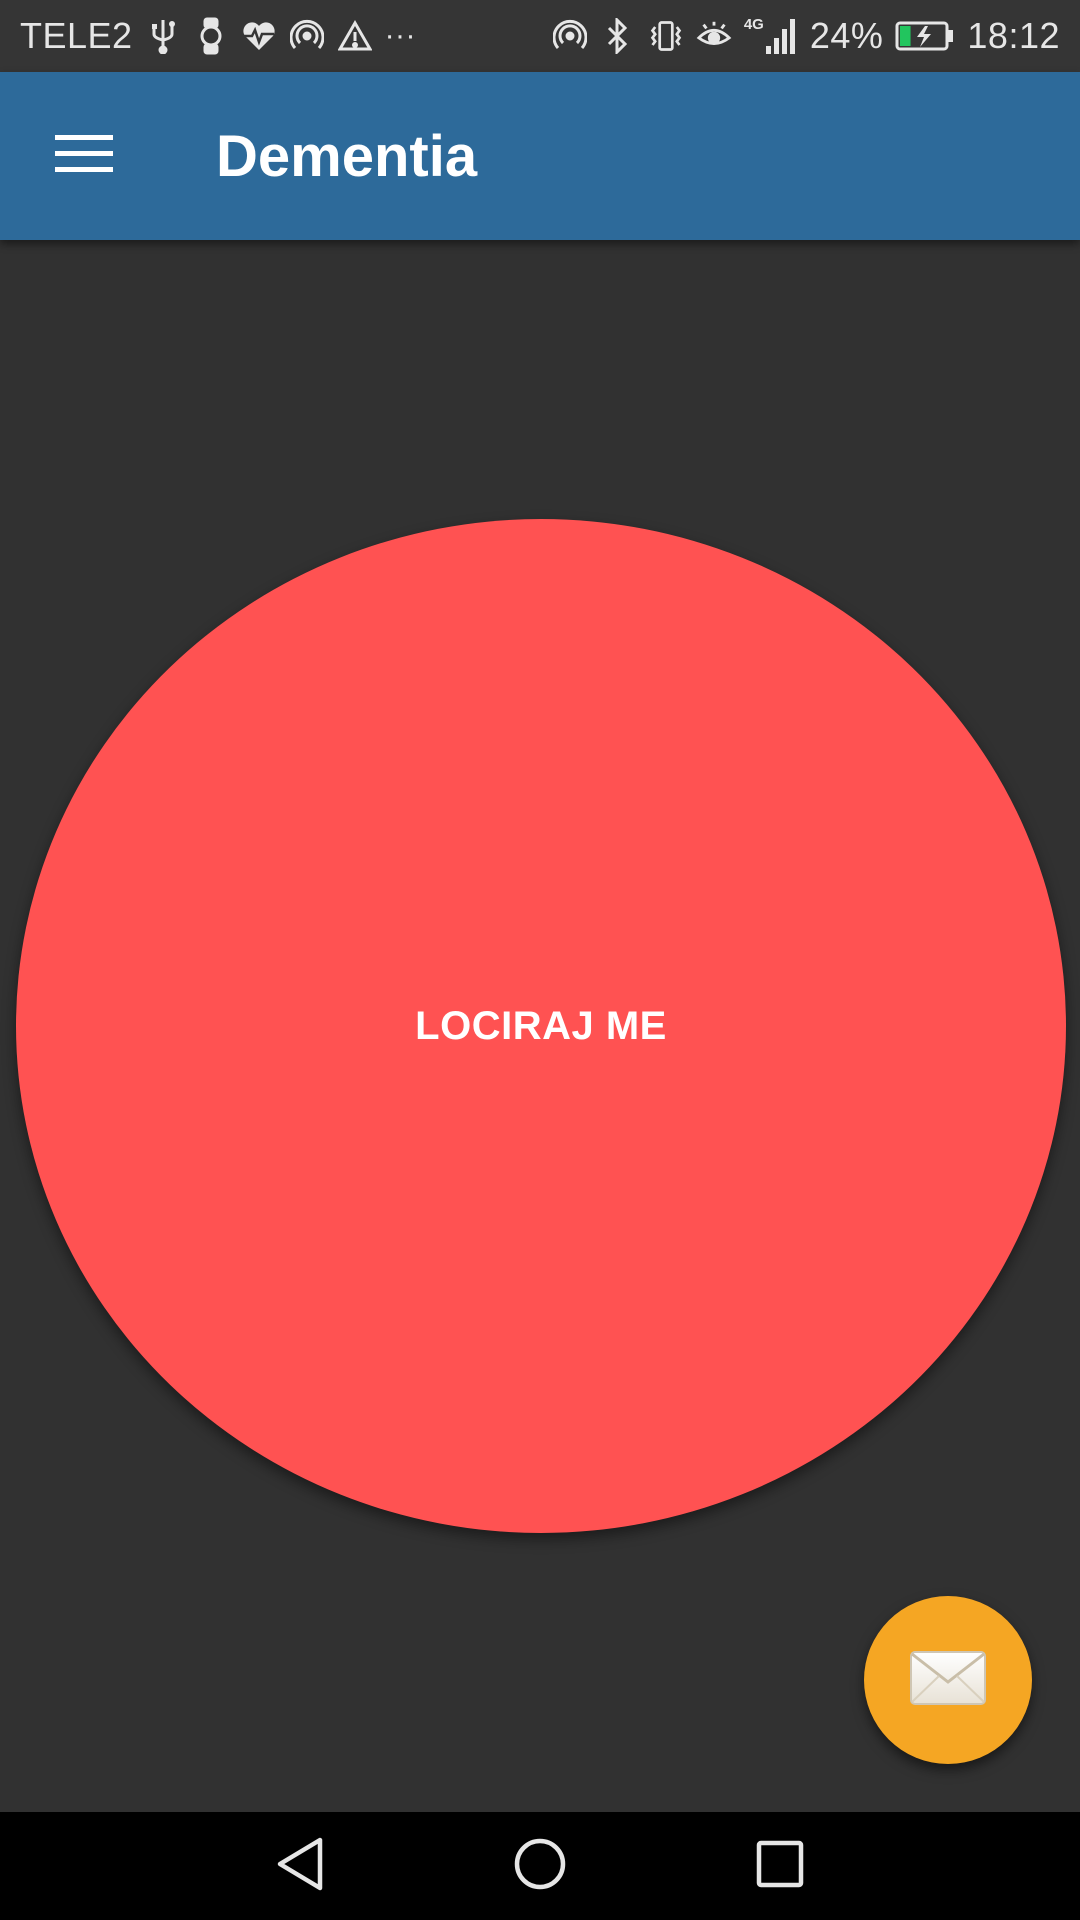 The image size is (1080, 1920). I want to click on home-icon, so click(540, 1866).